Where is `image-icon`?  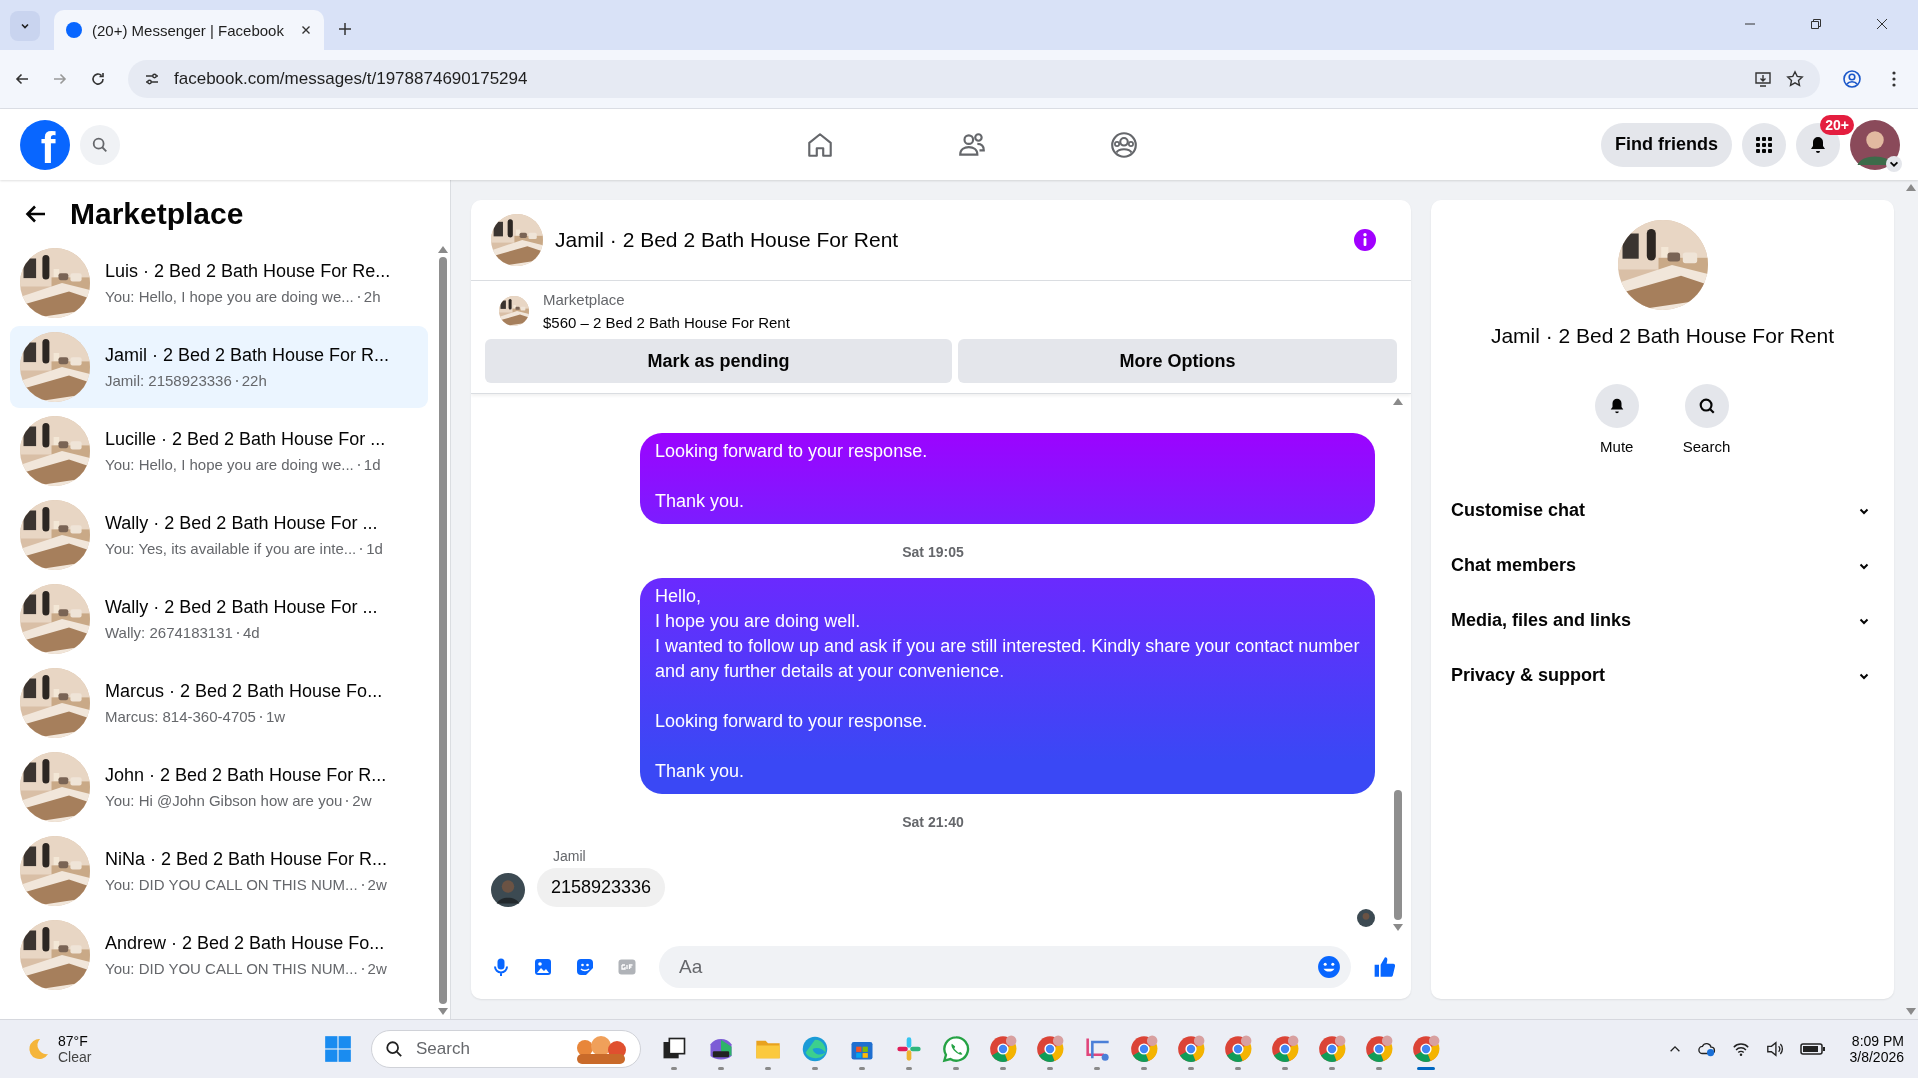 image-icon is located at coordinates (543, 967).